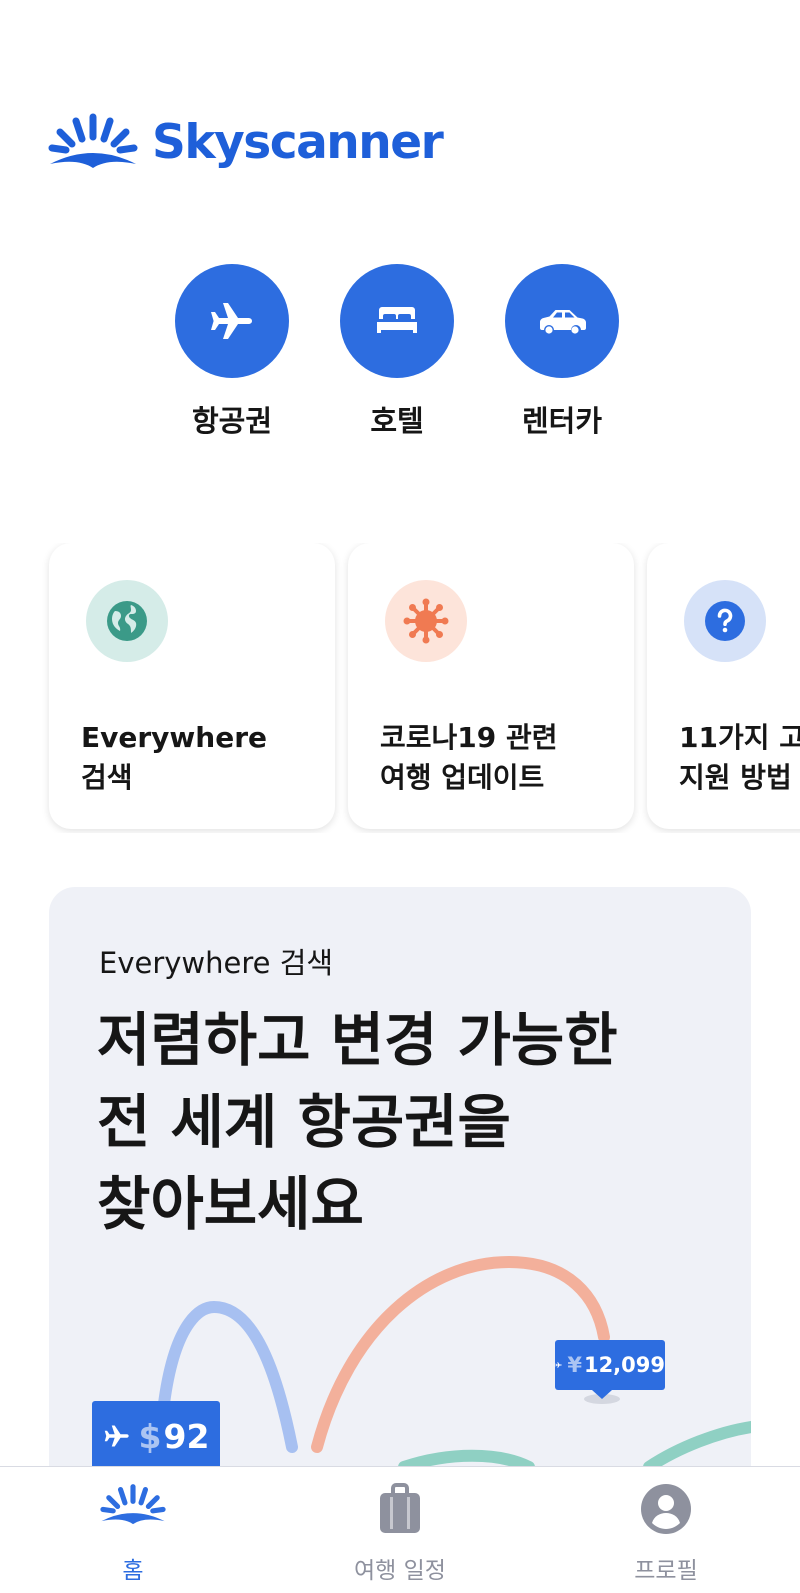 The width and height of the screenshot is (800, 1593). Describe the element at coordinates (666, 1509) in the screenshot. I see `profile-icon` at that location.